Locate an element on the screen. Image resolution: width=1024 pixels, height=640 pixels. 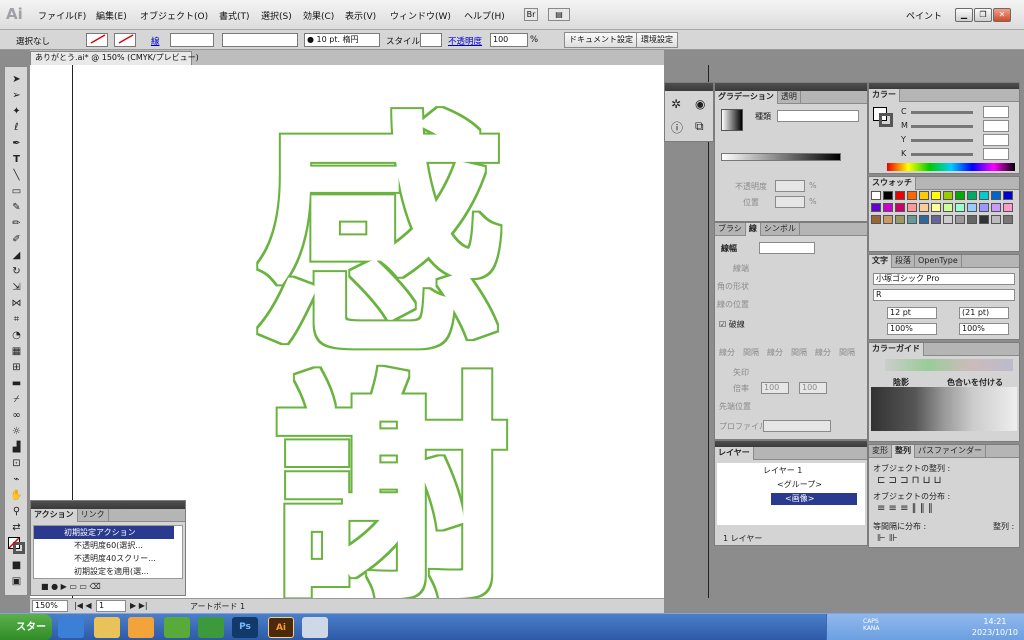
dashed-checkbox: ☑ 破線 is located at coordinates (732, 324).